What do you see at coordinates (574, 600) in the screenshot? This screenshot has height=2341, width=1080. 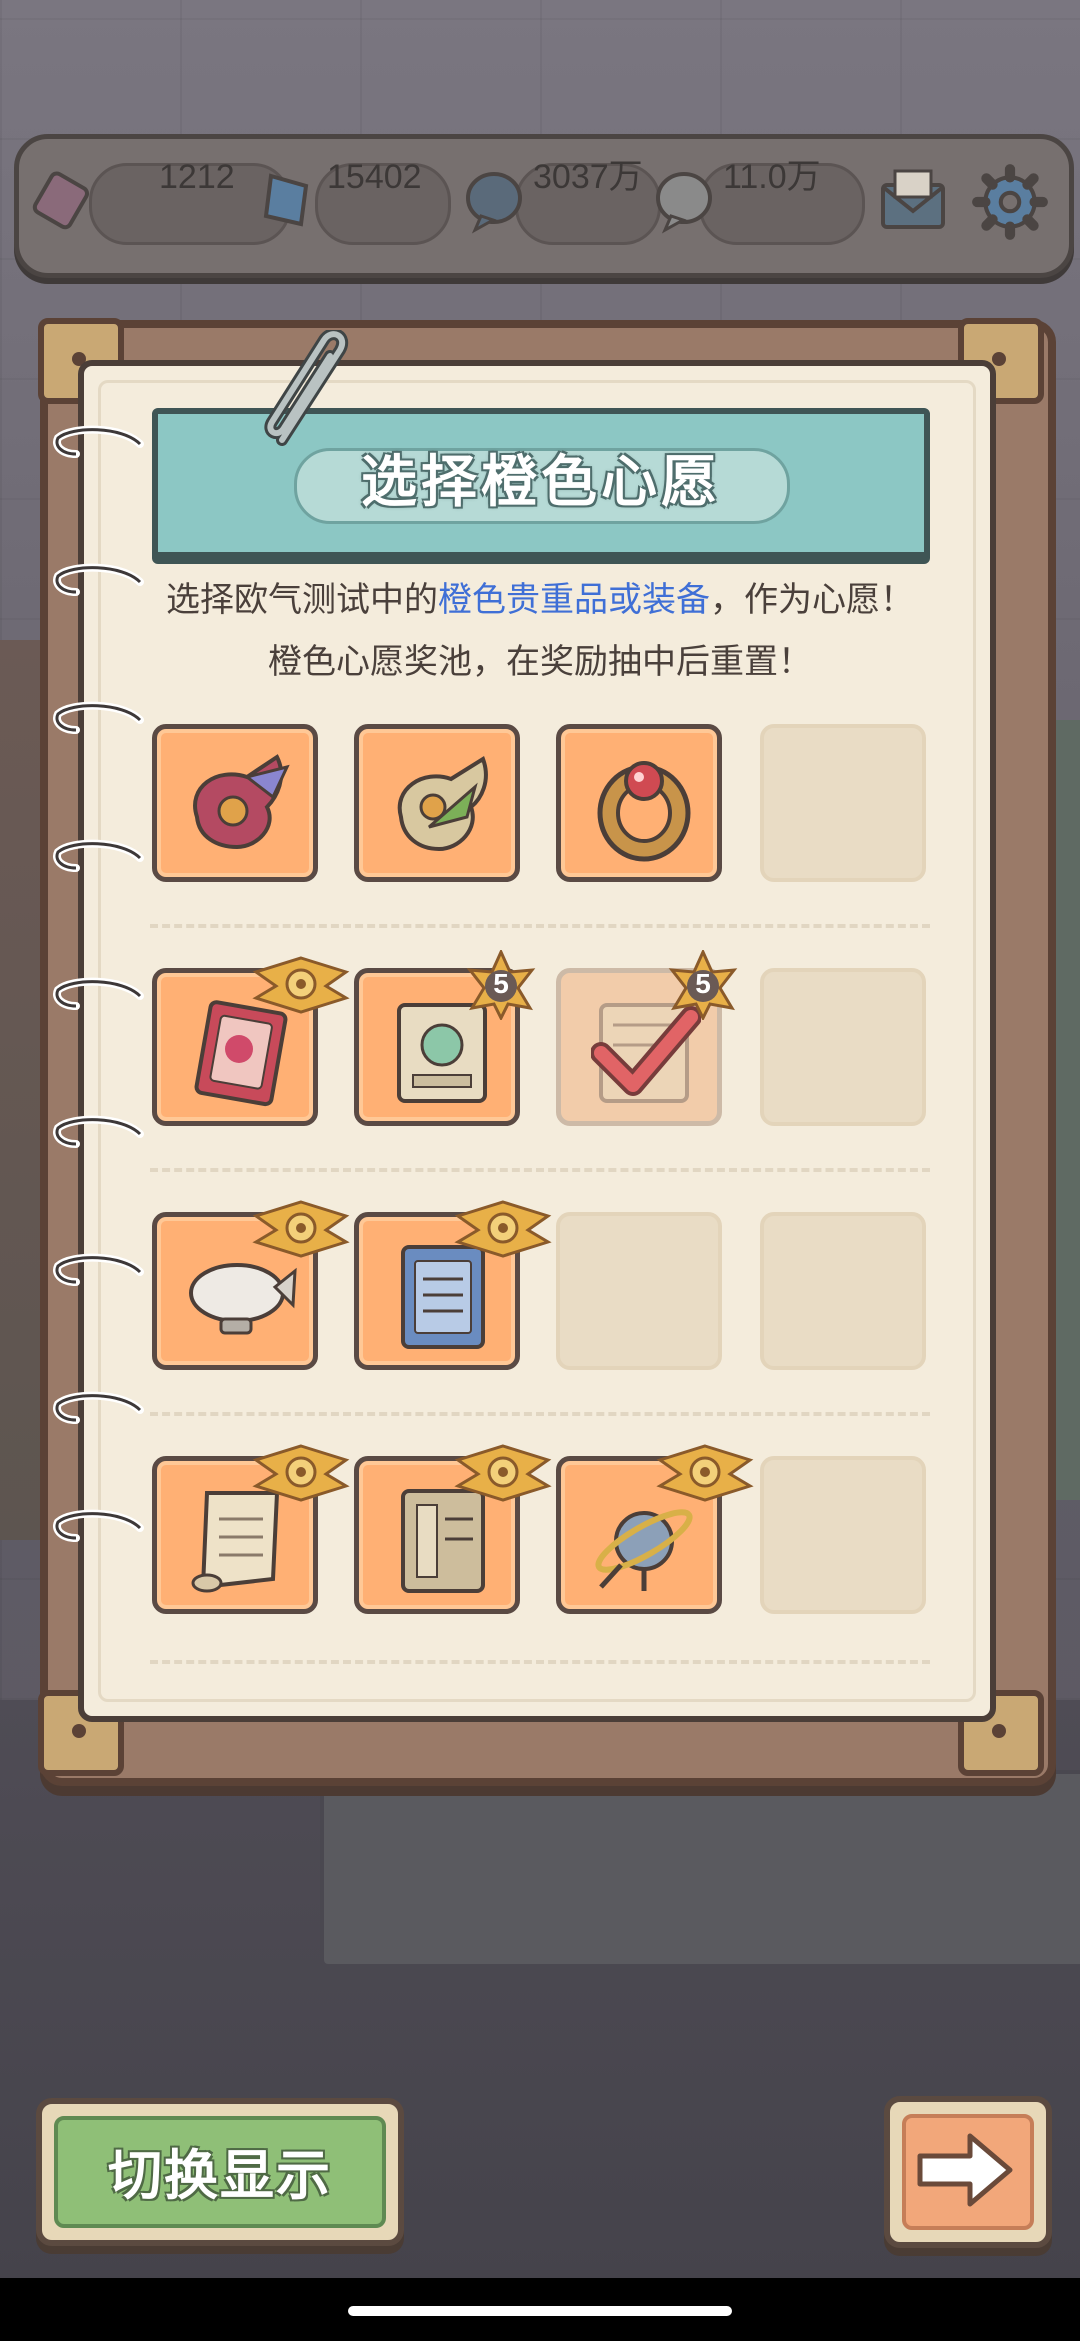 I see `highlight-text: 橙色贵重品或装备` at bounding box center [574, 600].